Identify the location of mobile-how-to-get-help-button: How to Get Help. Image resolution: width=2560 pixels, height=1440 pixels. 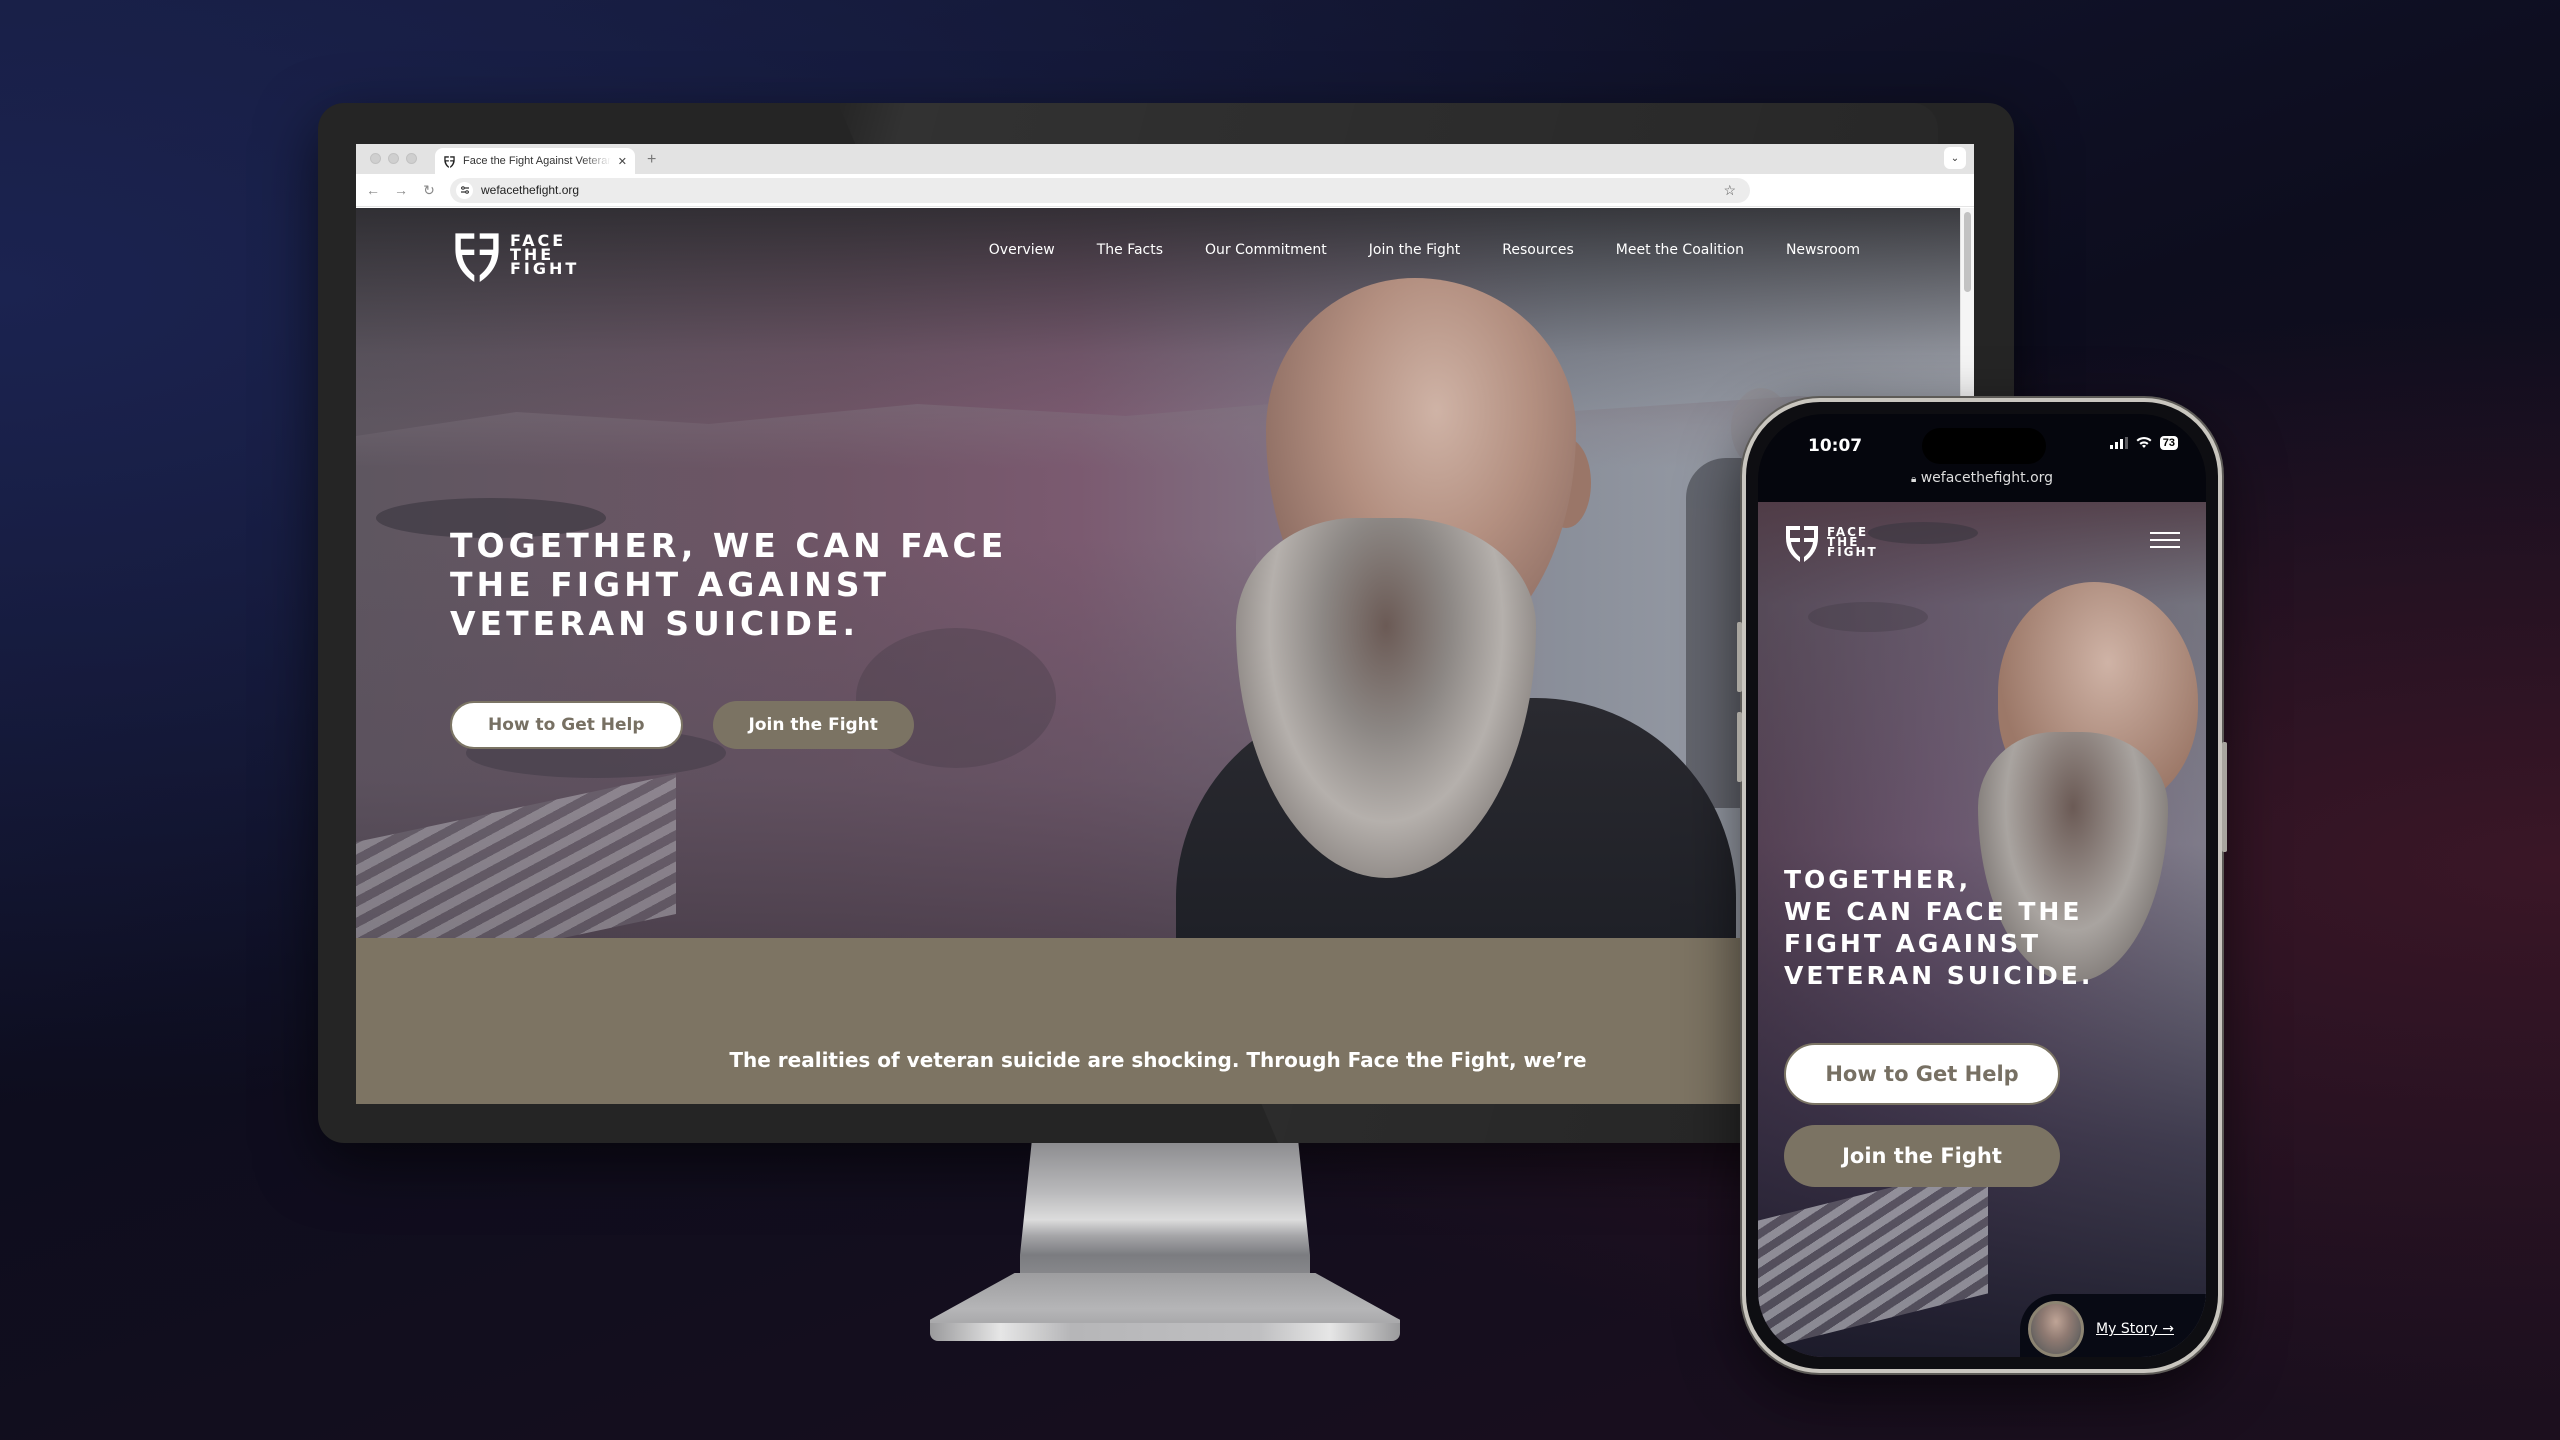
(1922, 1074).